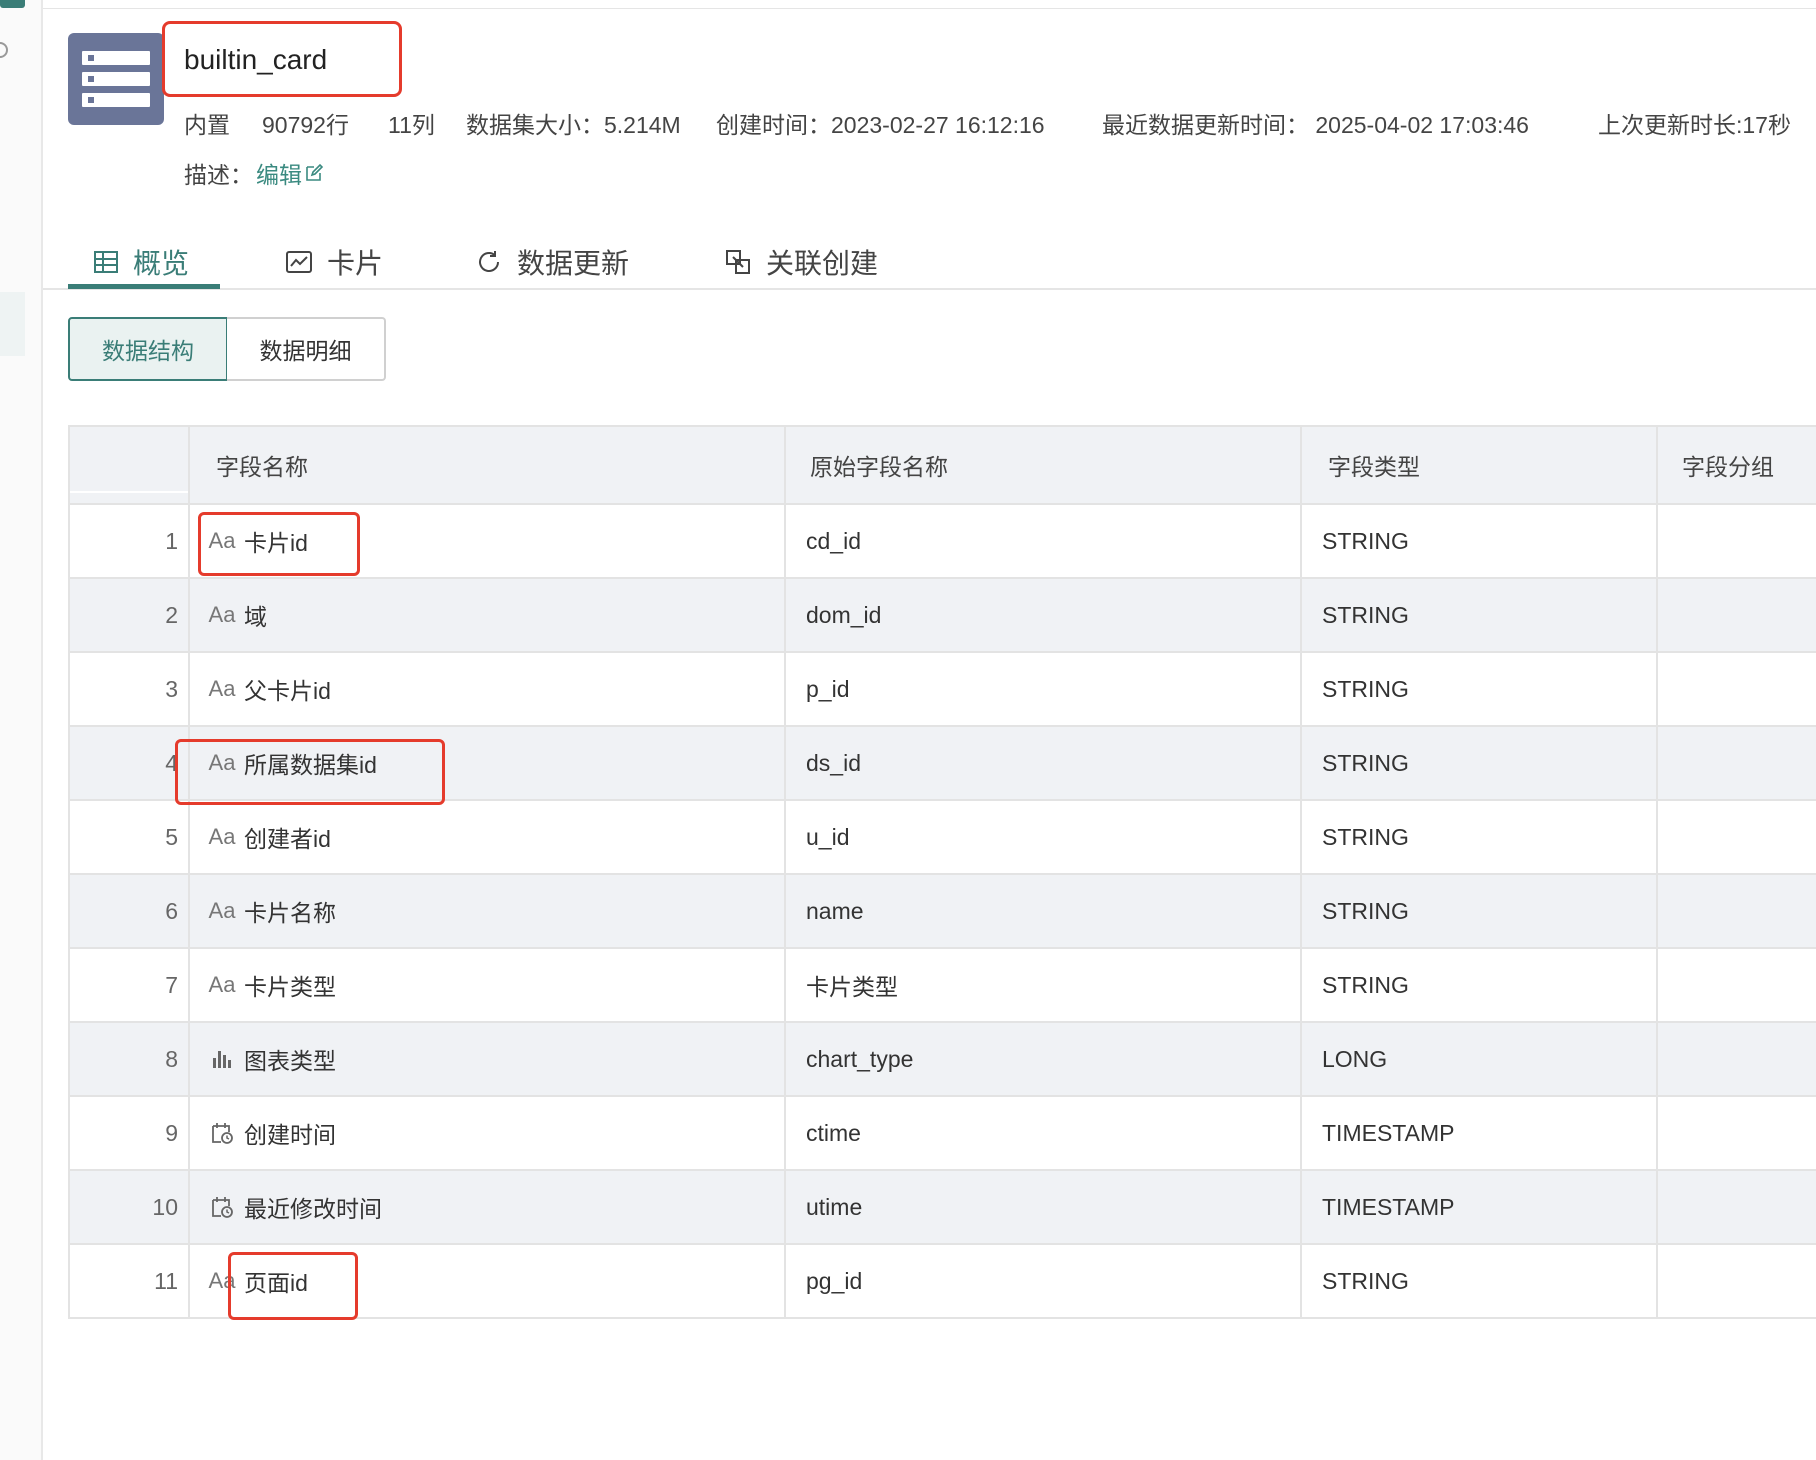 The height and width of the screenshot is (1460, 1816). What do you see at coordinates (929, 258) in the screenshot?
I see `tab-bar: 概览 卡片 数据更新 关联创建` at bounding box center [929, 258].